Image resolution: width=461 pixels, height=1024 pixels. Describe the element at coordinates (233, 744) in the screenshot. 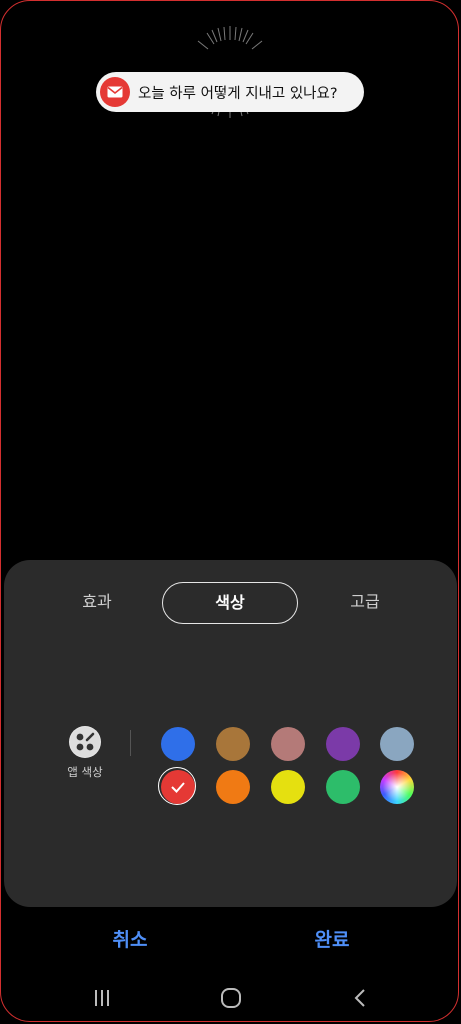

I see `color-swatch-brown` at that location.